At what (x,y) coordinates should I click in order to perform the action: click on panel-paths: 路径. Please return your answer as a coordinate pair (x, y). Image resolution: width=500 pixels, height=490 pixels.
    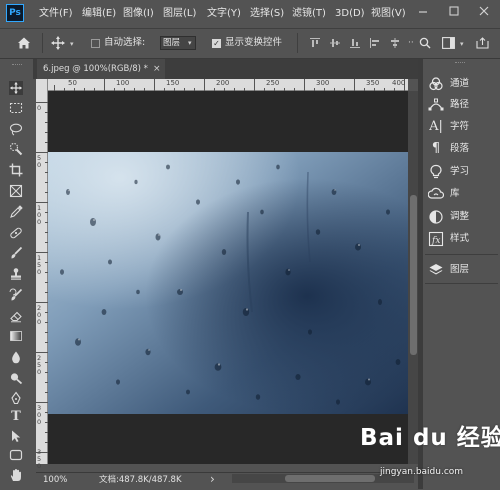
    Looking at the image, I should click on (464, 105).